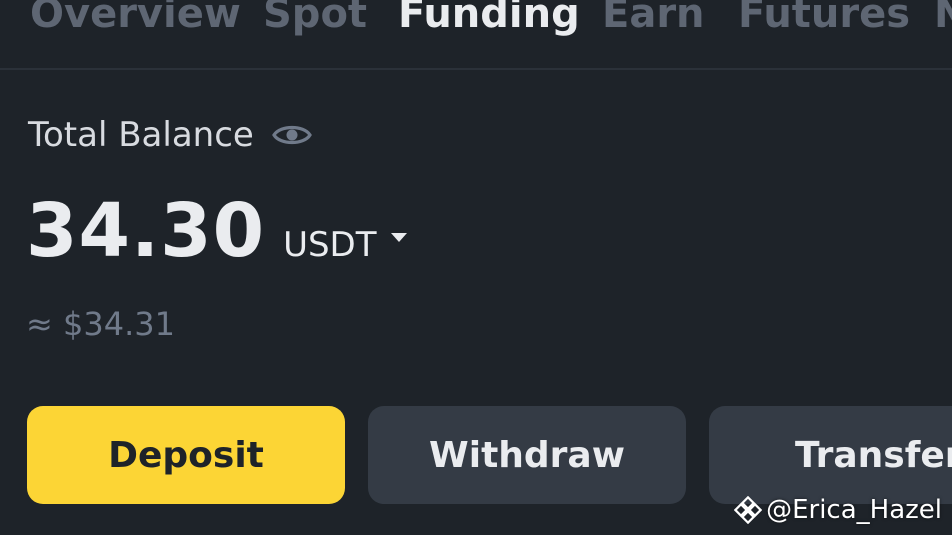  I want to click on total-balance-header: Total Balance, so click(170, 135).